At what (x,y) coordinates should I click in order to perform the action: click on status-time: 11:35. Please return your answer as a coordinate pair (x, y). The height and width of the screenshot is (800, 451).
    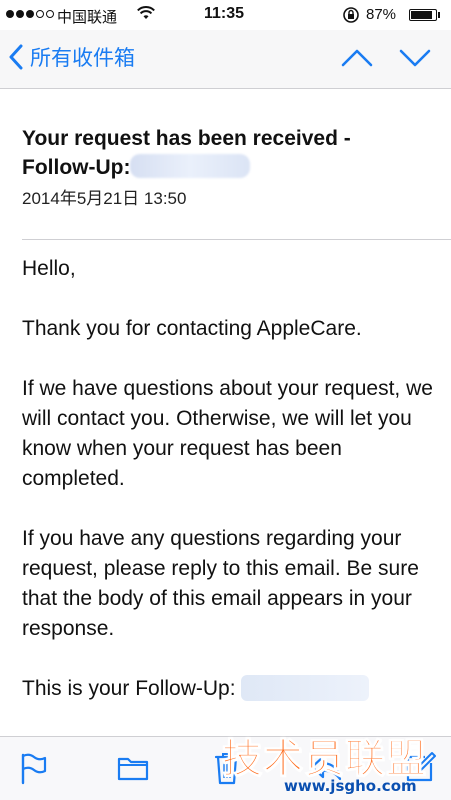
    Looking at the image, I should click on (224, 13).